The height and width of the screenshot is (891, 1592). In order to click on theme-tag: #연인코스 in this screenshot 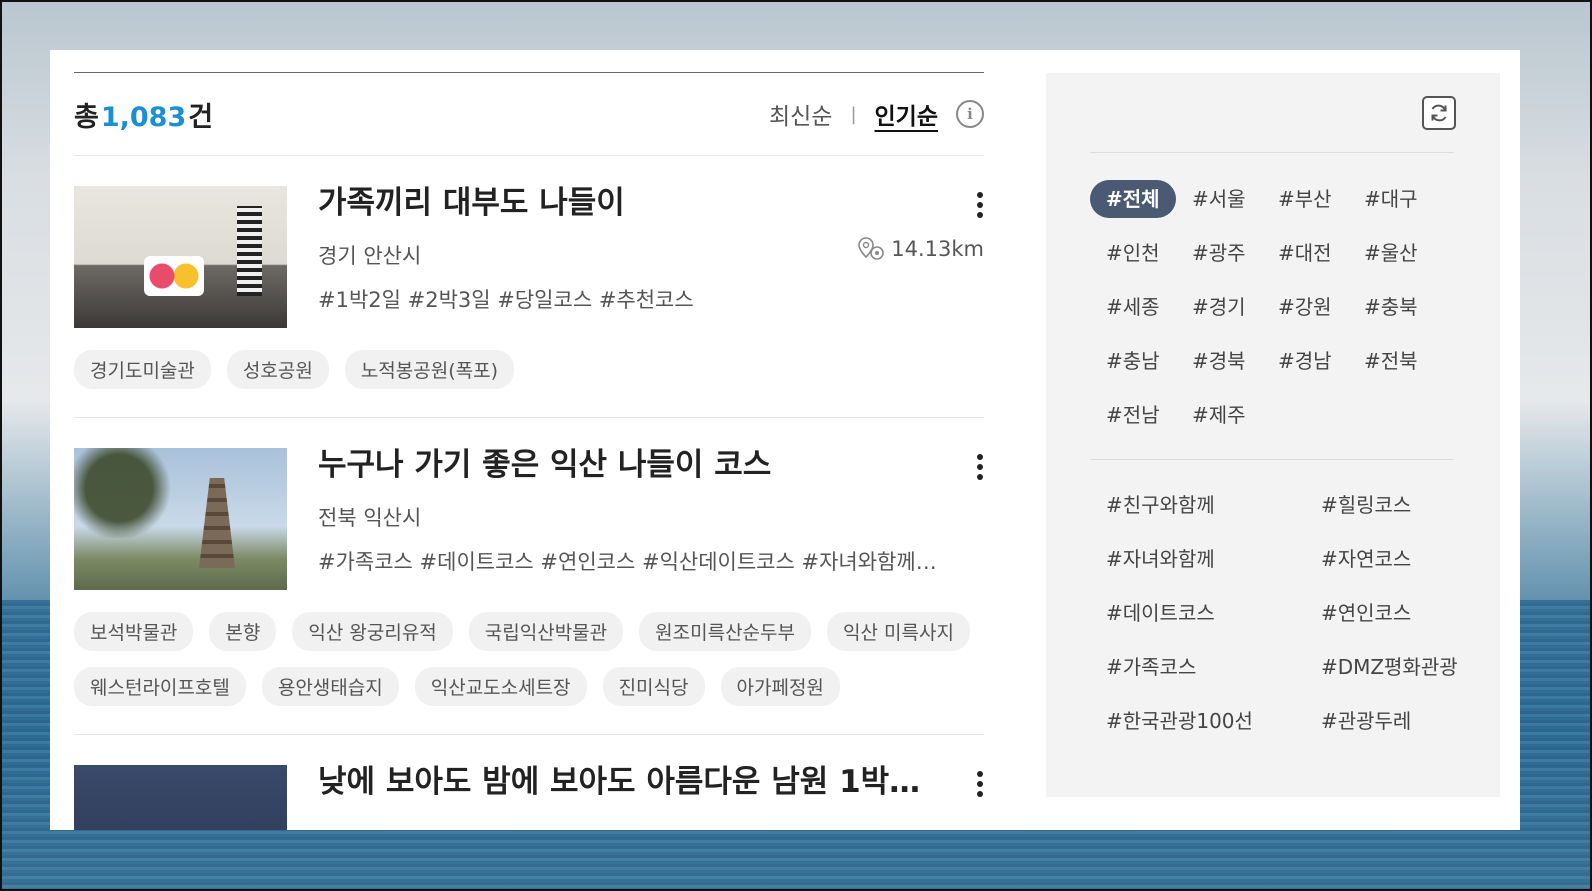, I will do `click(1366, 613)`.